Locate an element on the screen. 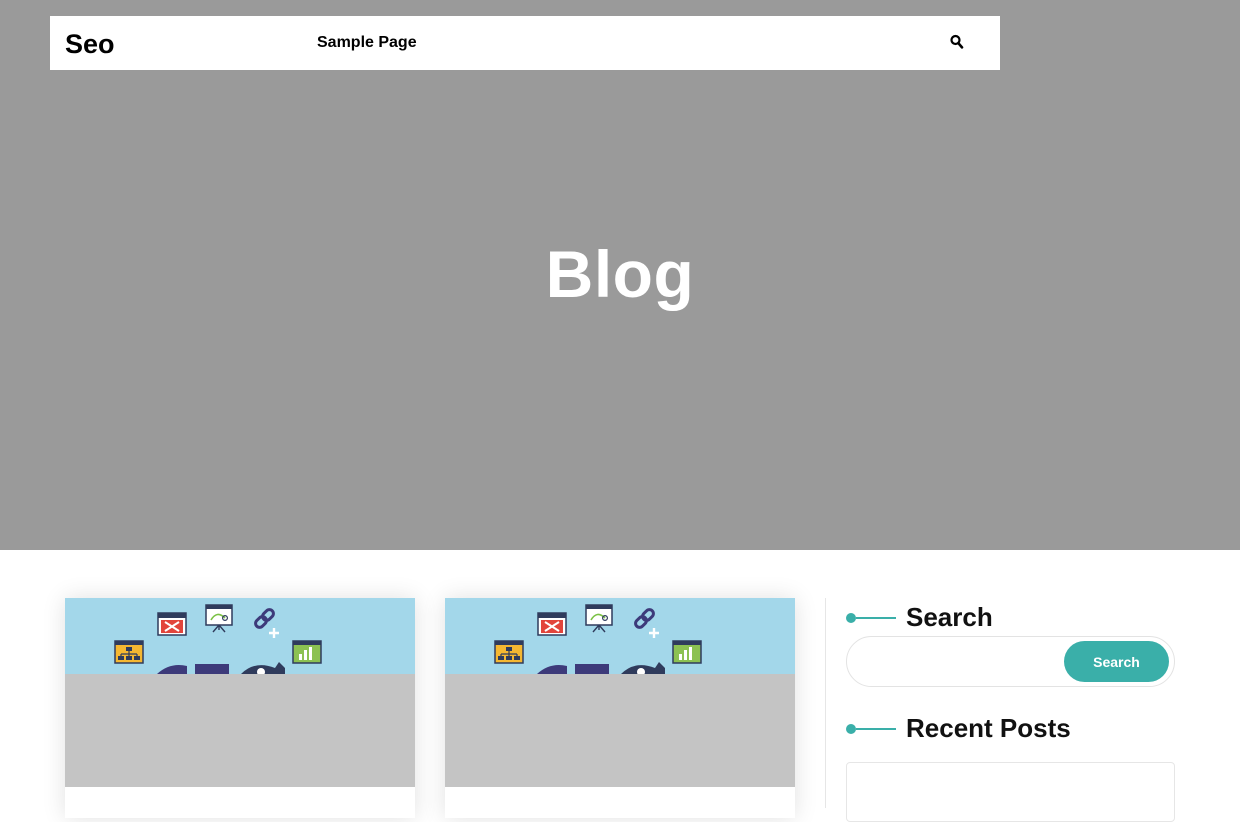  search-widget-title: Search is located at coordinates (949, 617).